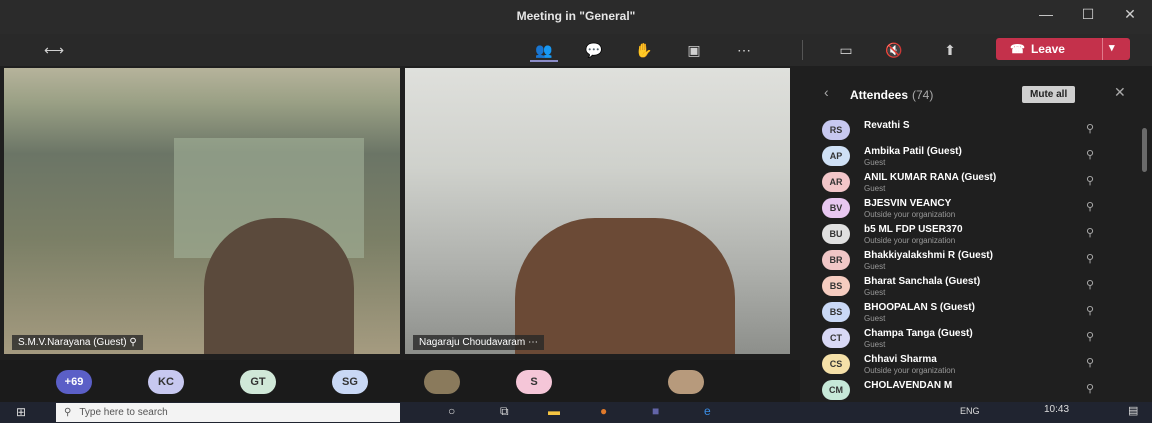 Image resolution: width=1152 pixels, height=423 pixels. I want to click on attendee-row: AR ANIL KUMAR RANA (Guest) Guest ⚲, so click(979, 182).